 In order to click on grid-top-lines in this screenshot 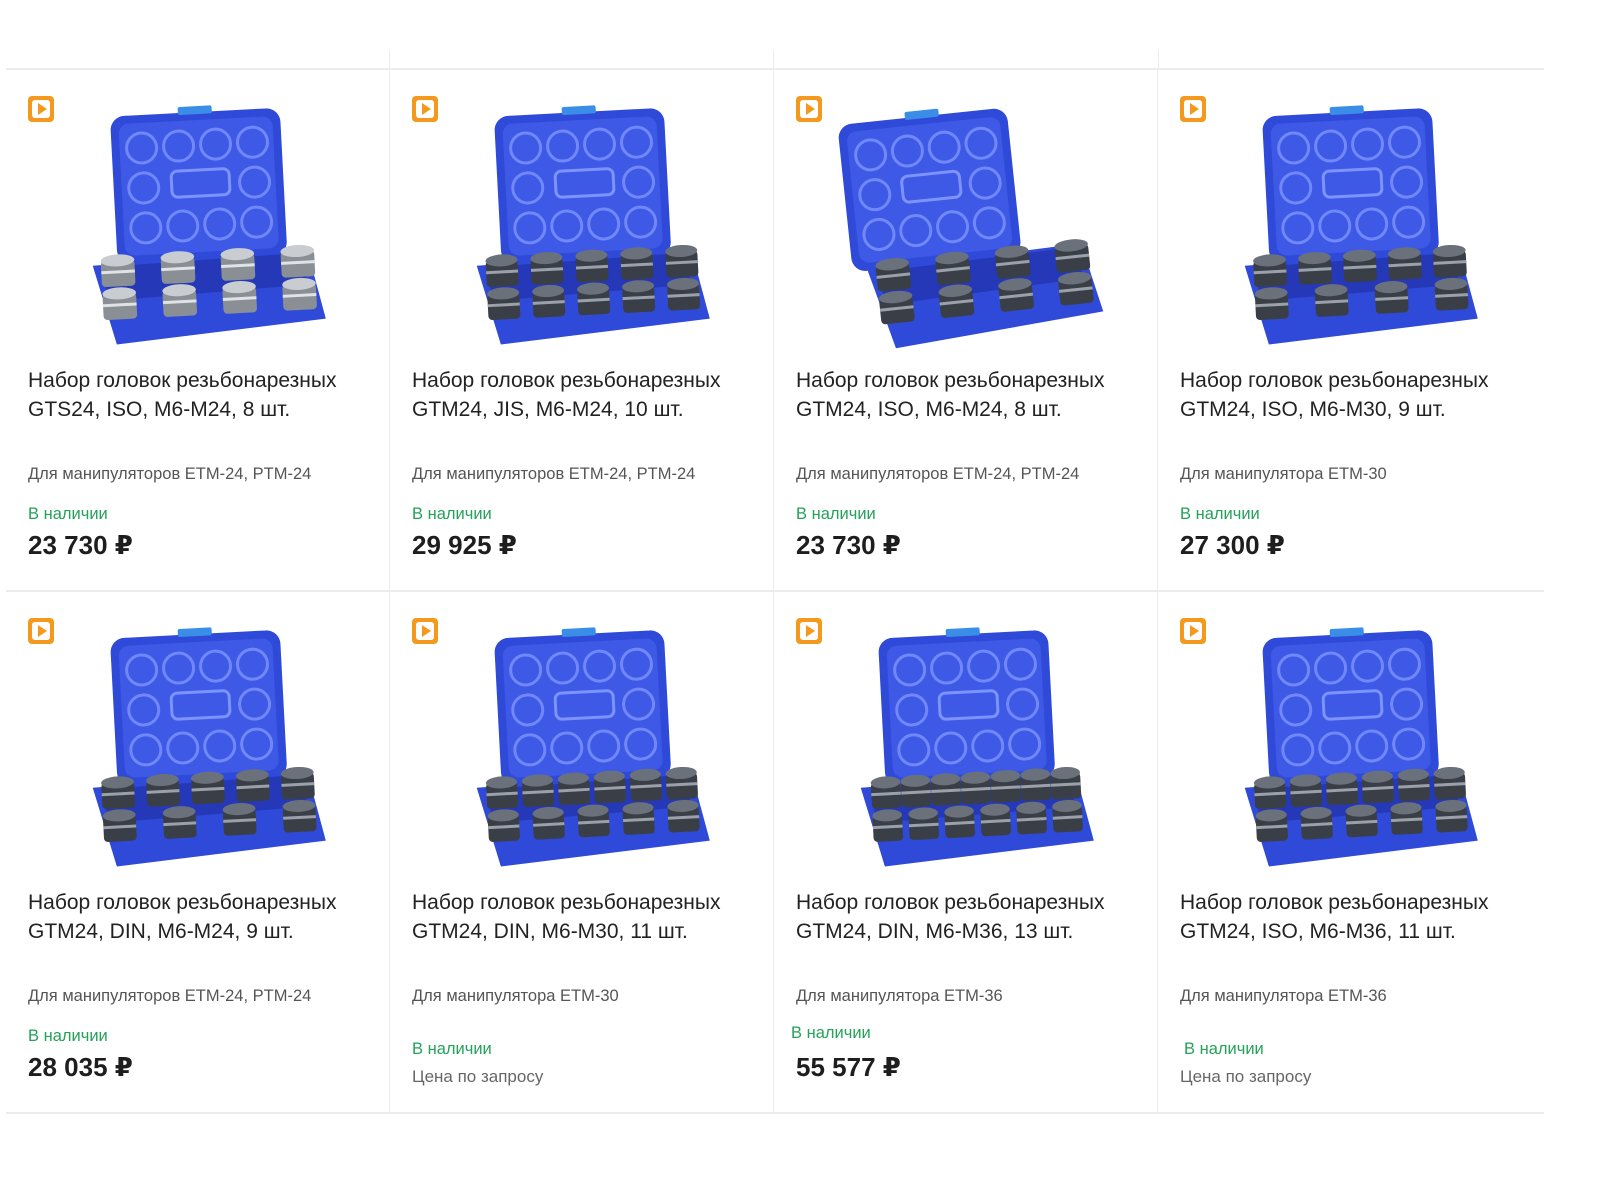, I will do `click(800, 59)`.